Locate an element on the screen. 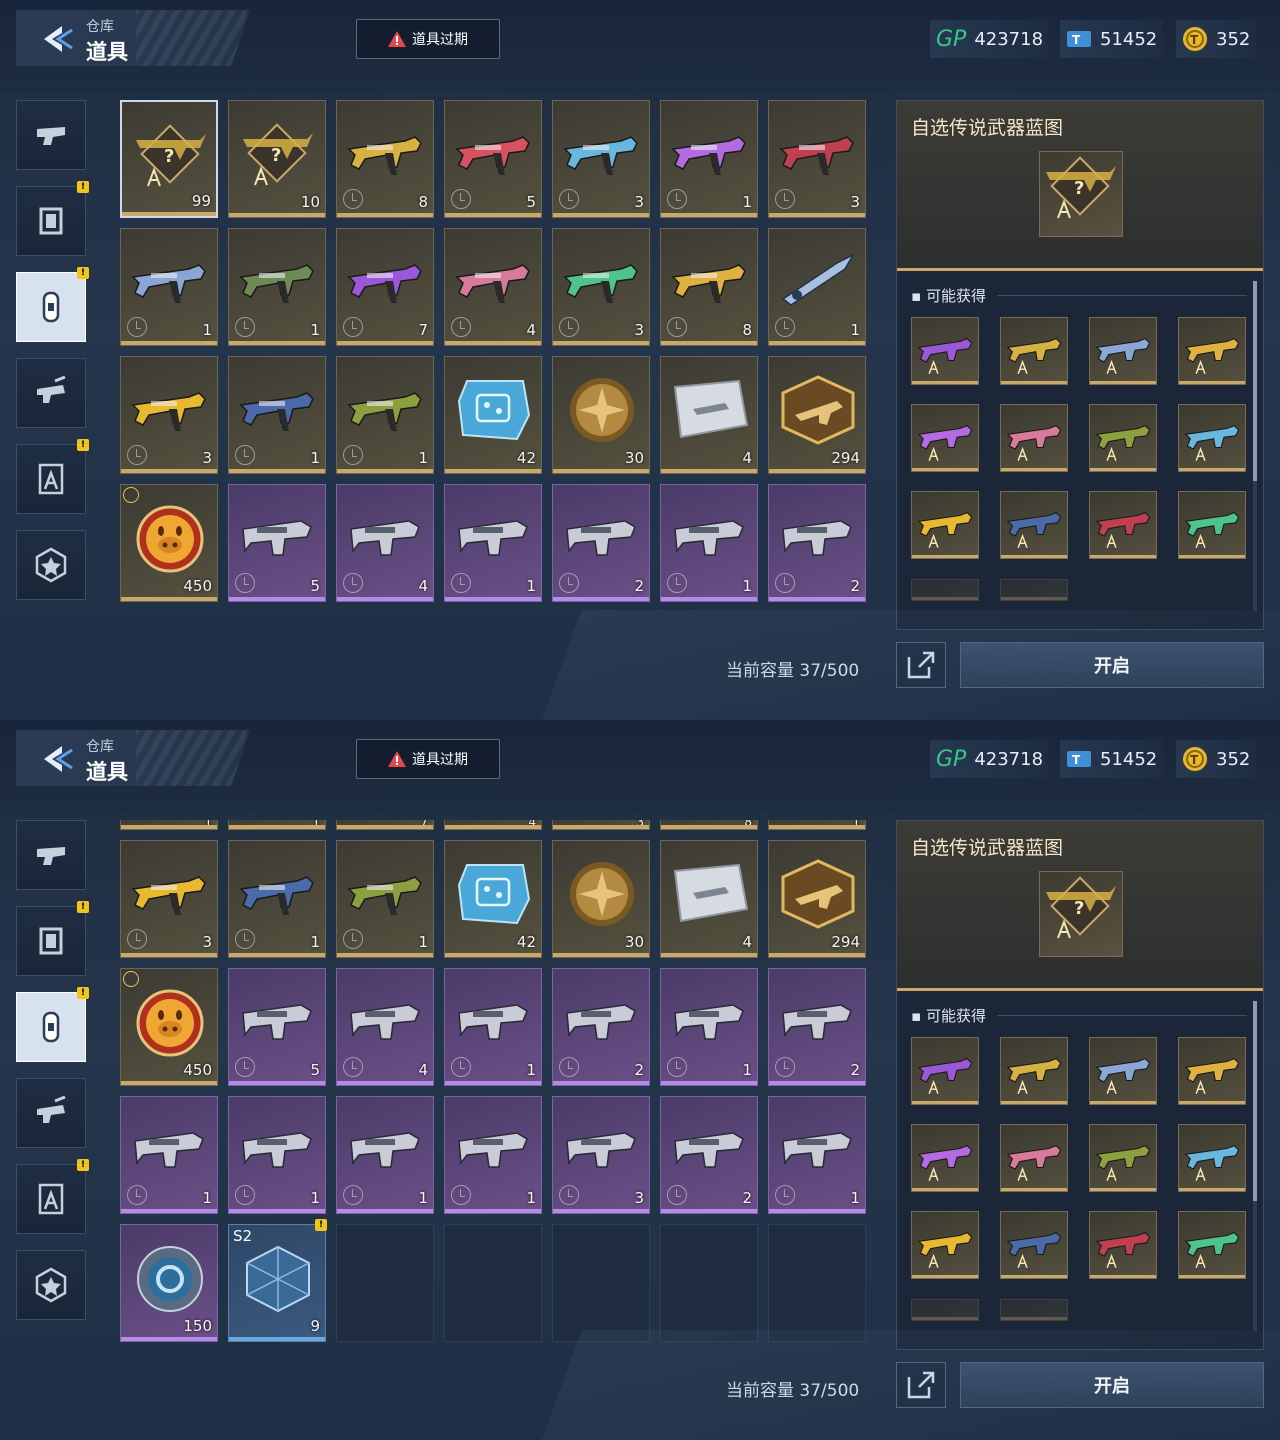  inventory-item: ? 10 is located at coordinates (277, 159).